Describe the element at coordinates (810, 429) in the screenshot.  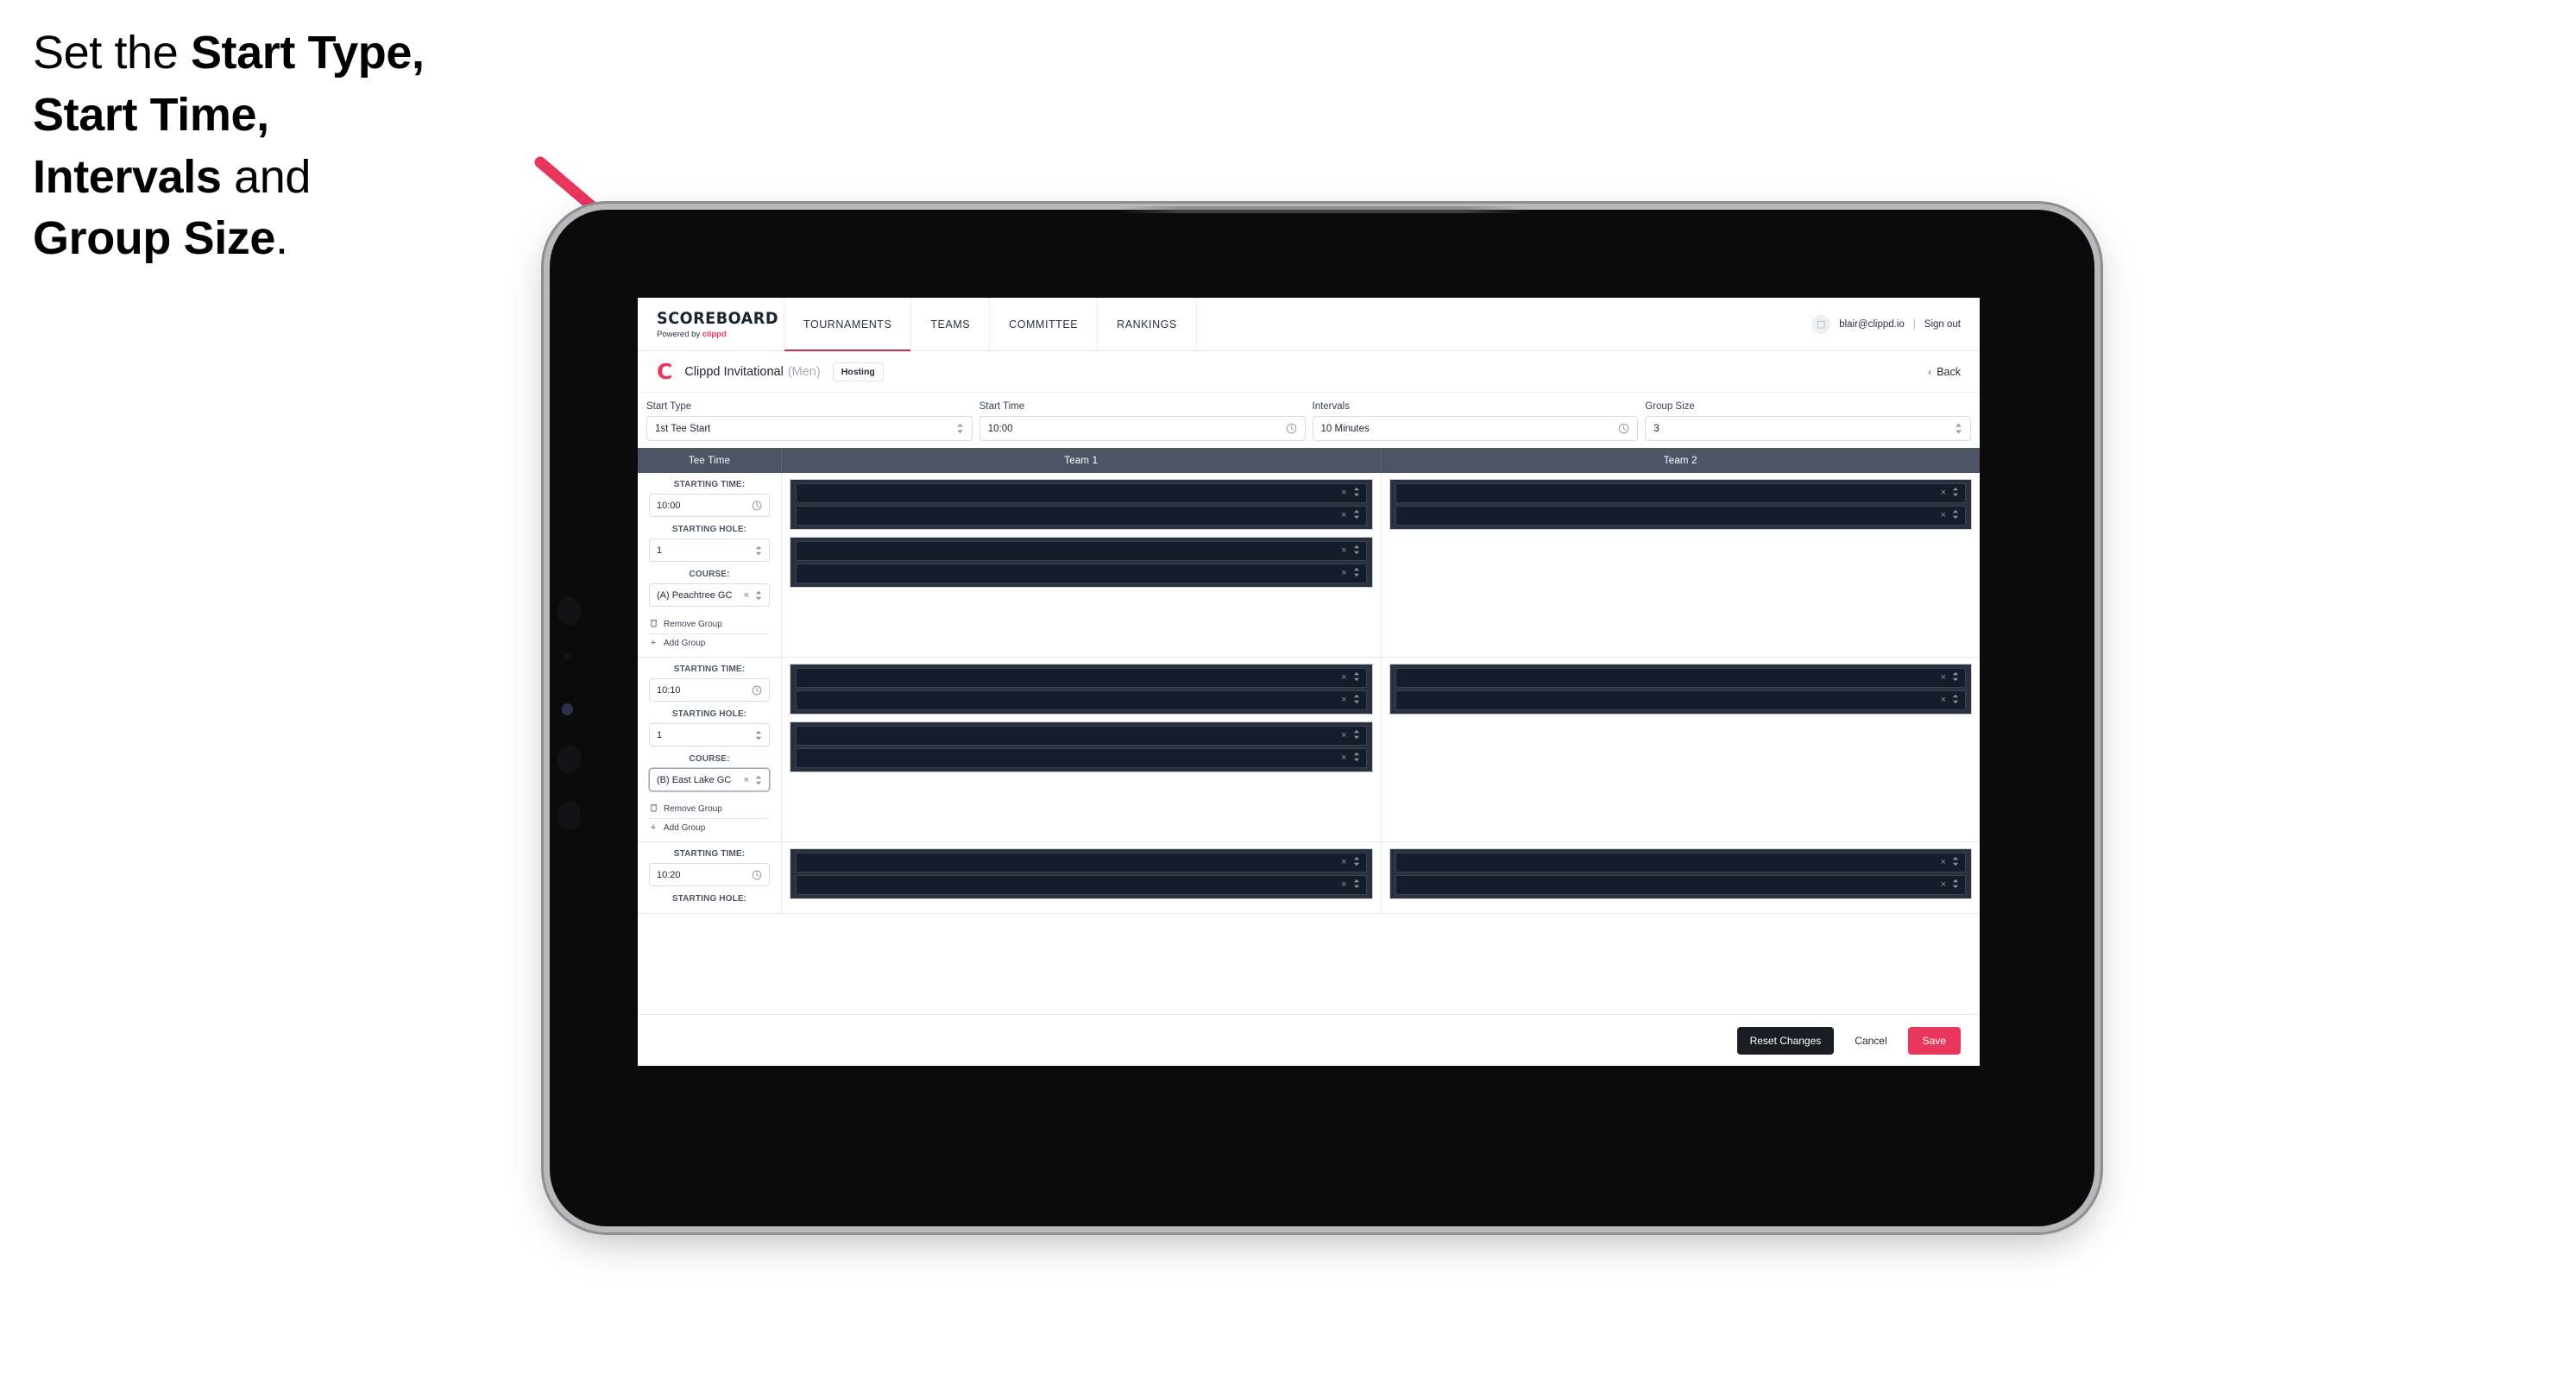
I see `start-type-select: 1st Tee Start` at that location.